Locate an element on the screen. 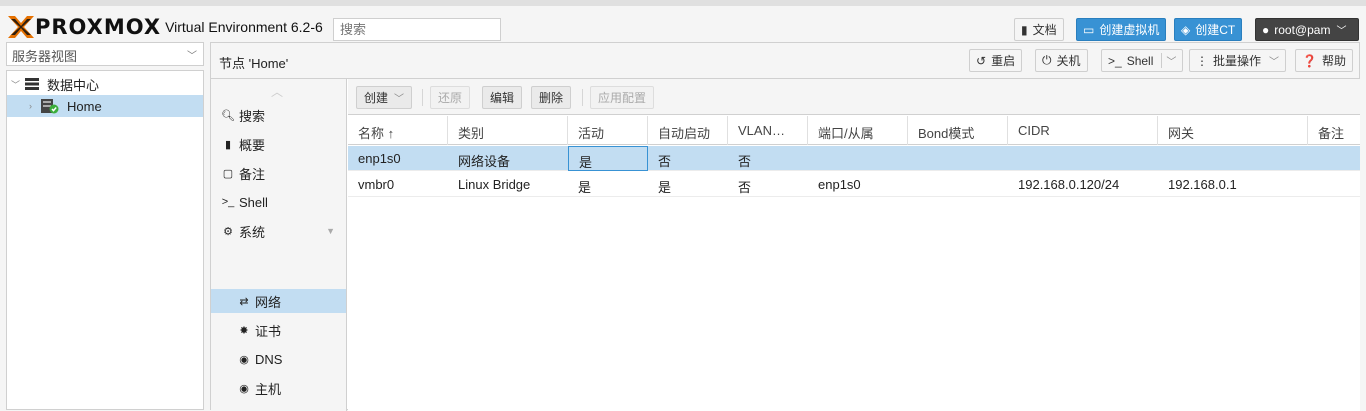  cell-cidr is located at coordinates (1013, 158).